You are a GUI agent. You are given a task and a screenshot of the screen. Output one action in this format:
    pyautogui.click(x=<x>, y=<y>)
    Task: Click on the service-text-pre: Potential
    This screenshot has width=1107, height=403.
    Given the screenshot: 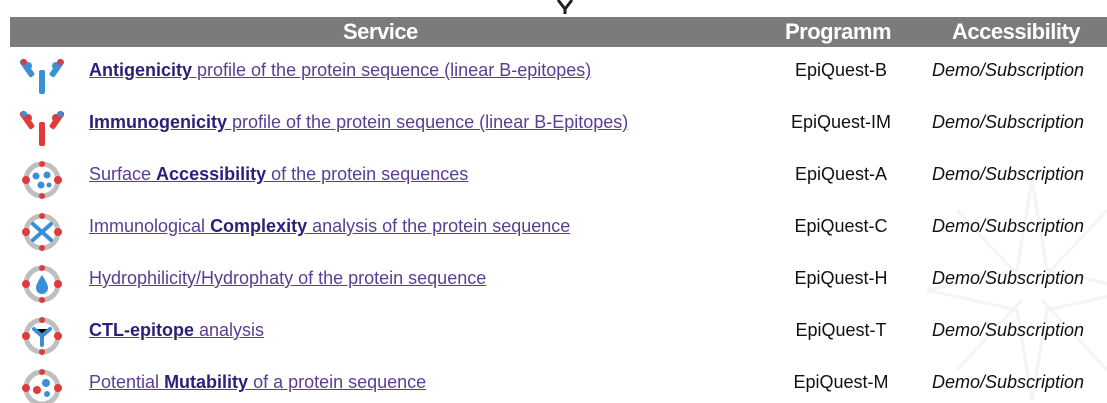 What is the action you would take?
    pyautogui.click(x=127, y=382)
    